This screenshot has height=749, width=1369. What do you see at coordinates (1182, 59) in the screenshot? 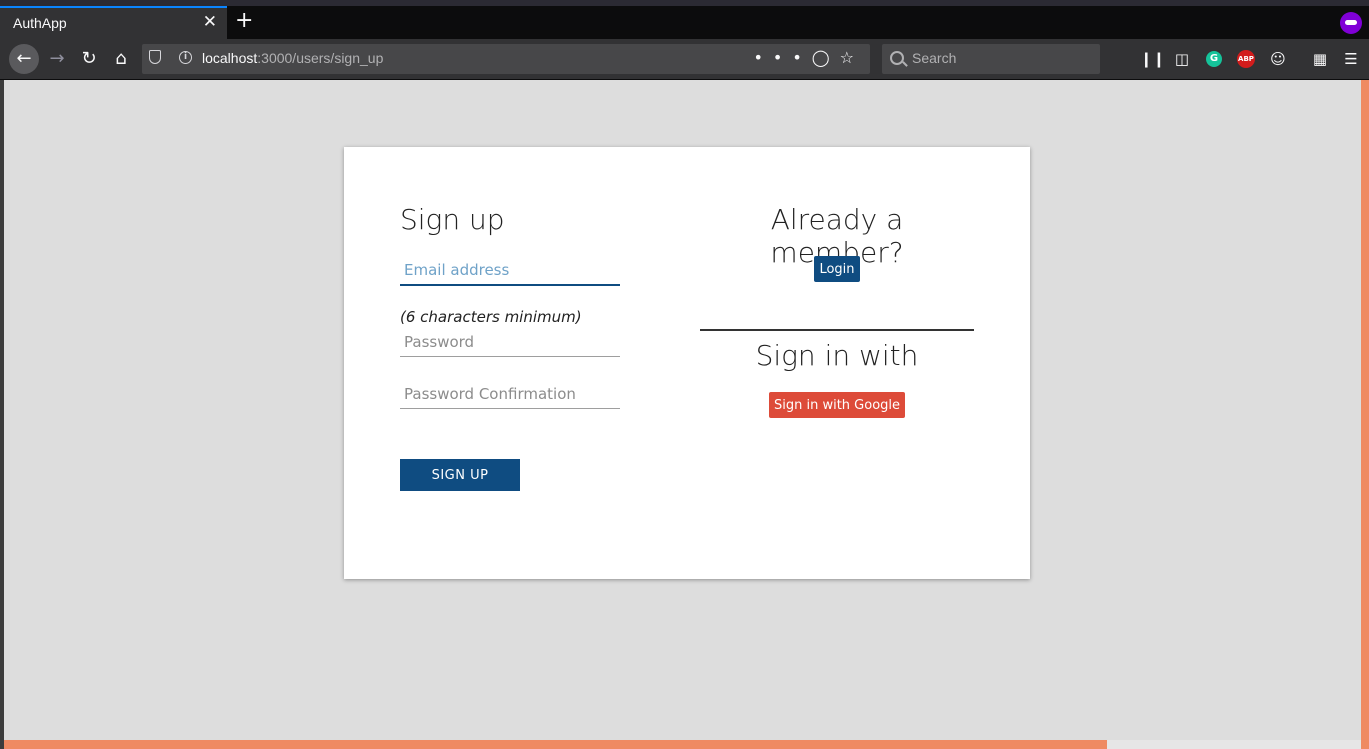
I see `sidebar-icon: ◫` at bounding box center [1182, 59].